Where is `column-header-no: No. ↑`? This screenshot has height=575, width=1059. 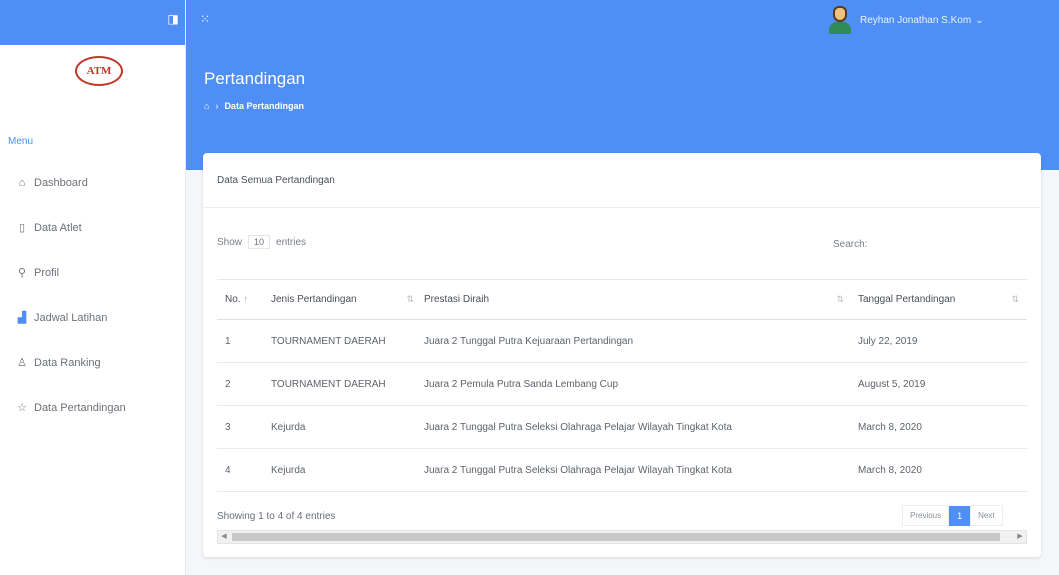 column-header-no: No. ↑ is located at coordinates (242, 299).